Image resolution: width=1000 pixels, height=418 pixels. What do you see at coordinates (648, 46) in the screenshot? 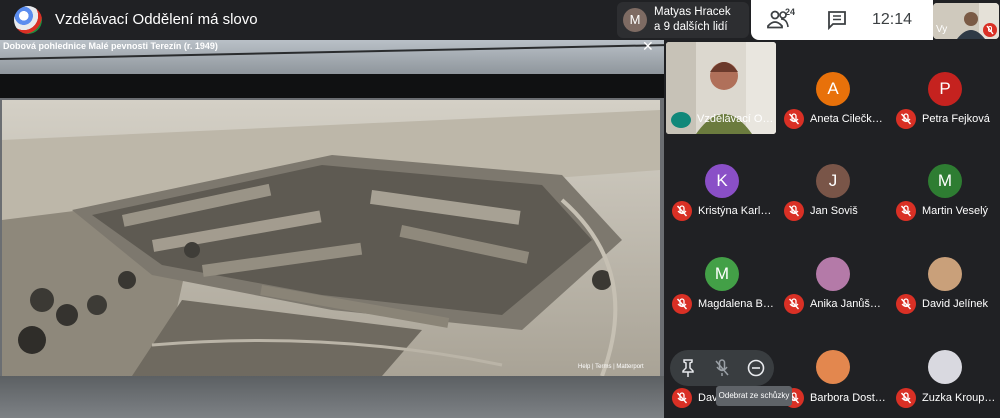
I see `viewer-close-icon: ✕` at bounding box center [648, 46].